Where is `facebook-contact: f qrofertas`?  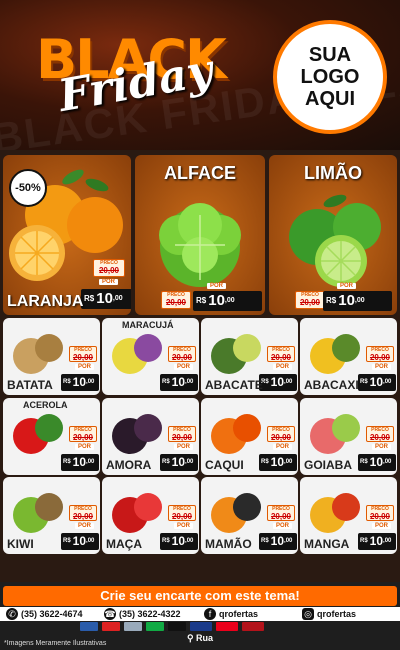 facebook-contact: f qrofertas is located at coordinates (231, 614).